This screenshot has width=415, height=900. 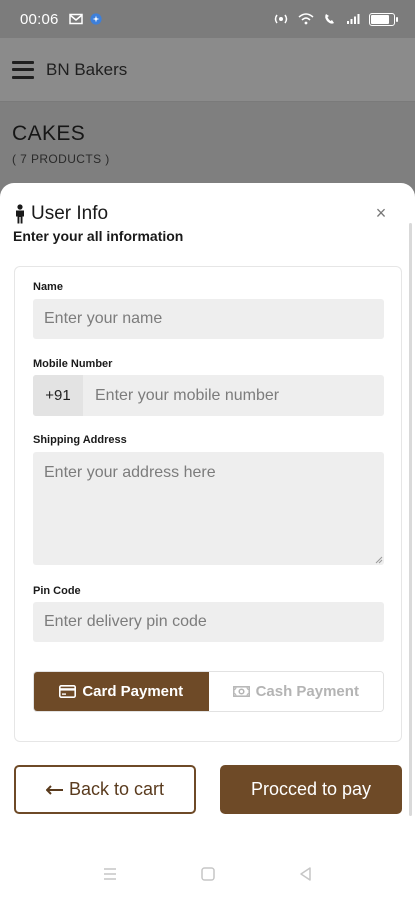 I want to click on mail-icon, so click(x=75, y=19).